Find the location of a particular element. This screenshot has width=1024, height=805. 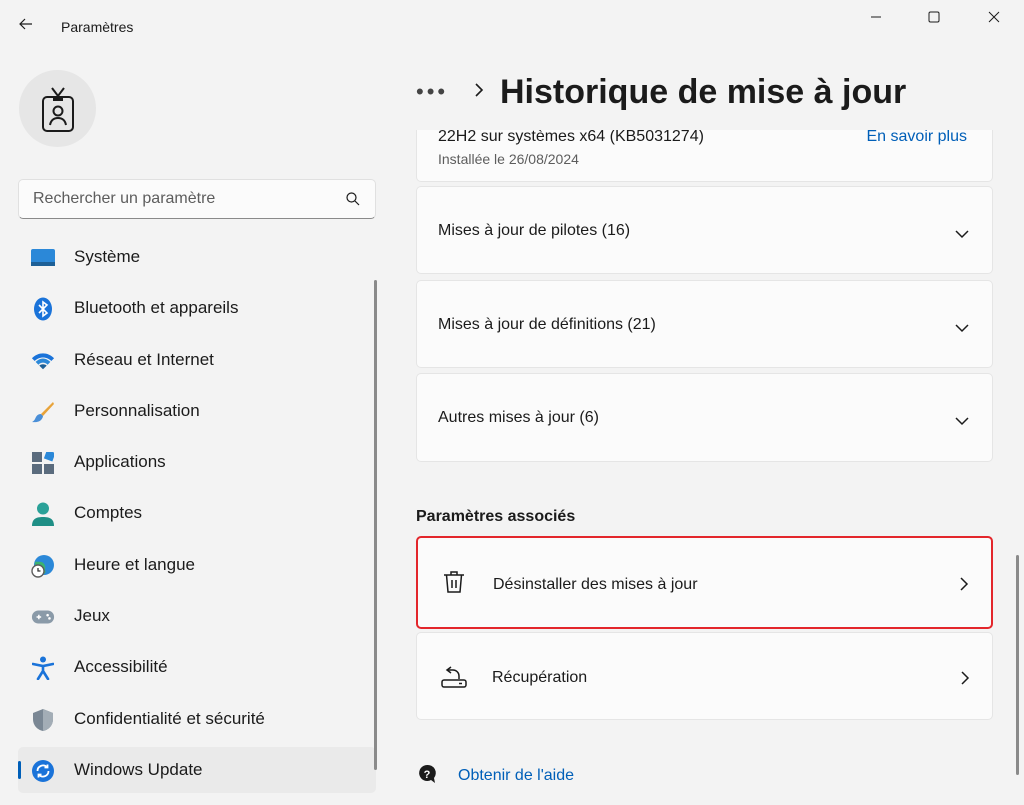

maximize-icon is located at coordinates (934, 17).